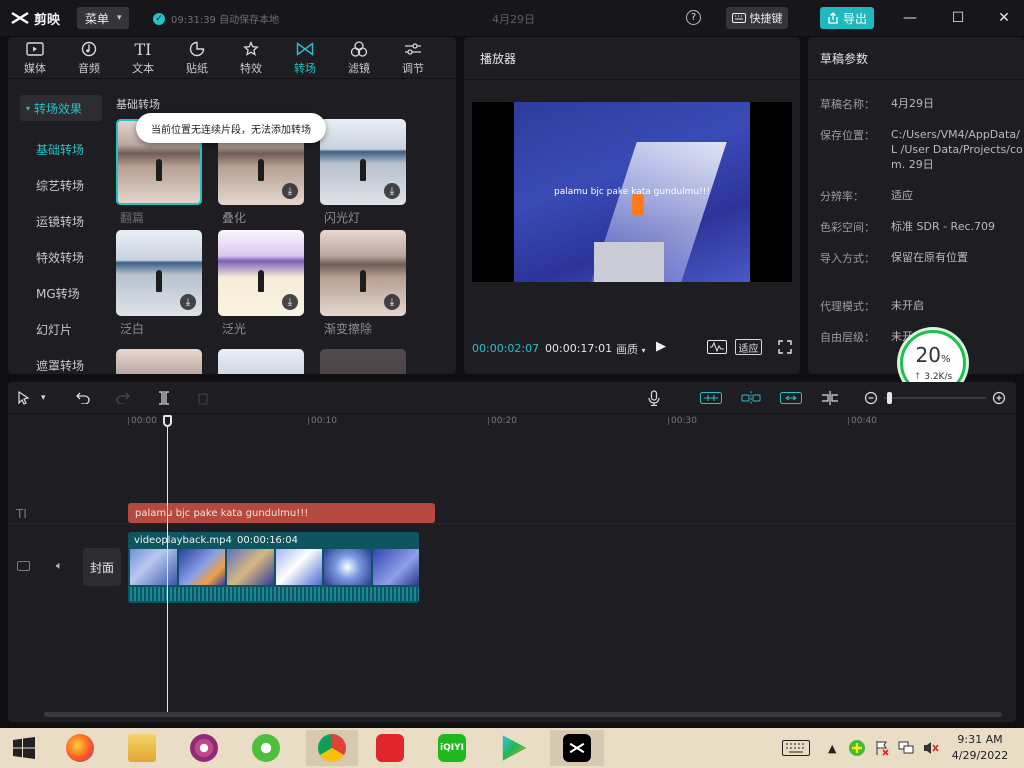 This screenshot has width=1024, height=768. What do you see at coordinates (143, 58) in the screenshot?
I see `tab-text: TI 文本` at bounding box center [143, 58].